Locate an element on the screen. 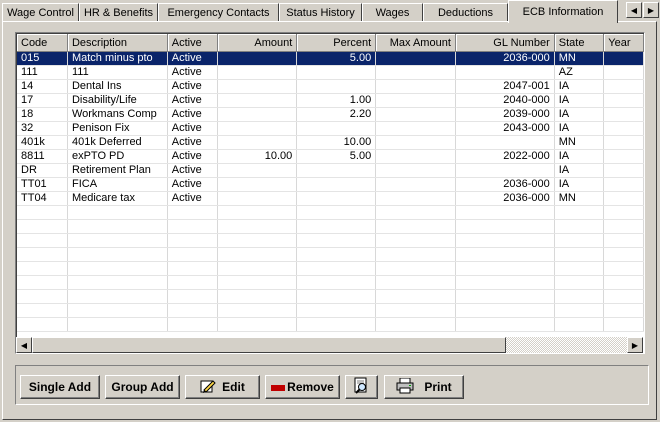 The width and height of the screenshot is (660, 422). table-row: 401k 401k Deferred Active 10.00 MN is located at coordinates (330, 142).